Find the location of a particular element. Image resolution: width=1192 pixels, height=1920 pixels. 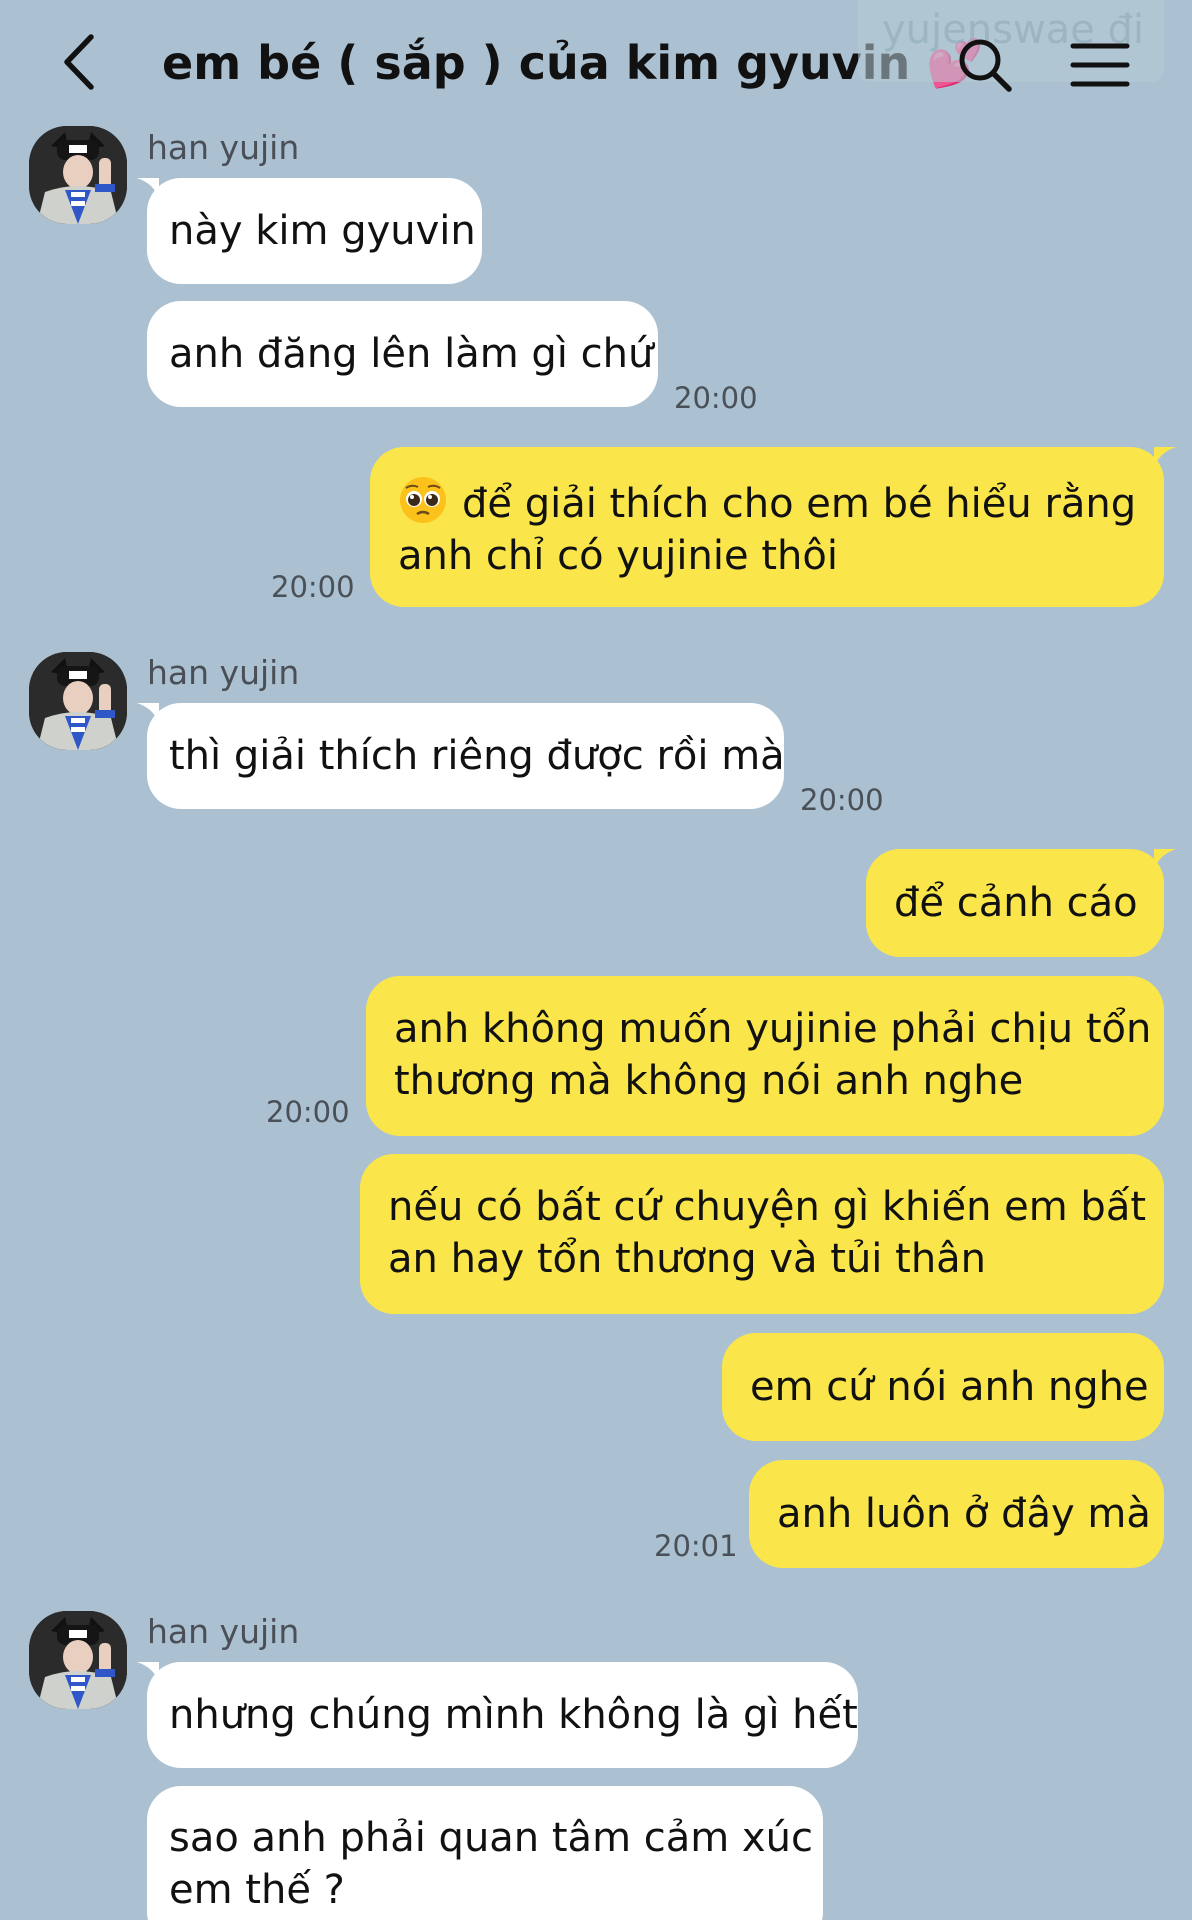

message-line: thương mà không nói anh nghe is located at coordinates (709, 1081).